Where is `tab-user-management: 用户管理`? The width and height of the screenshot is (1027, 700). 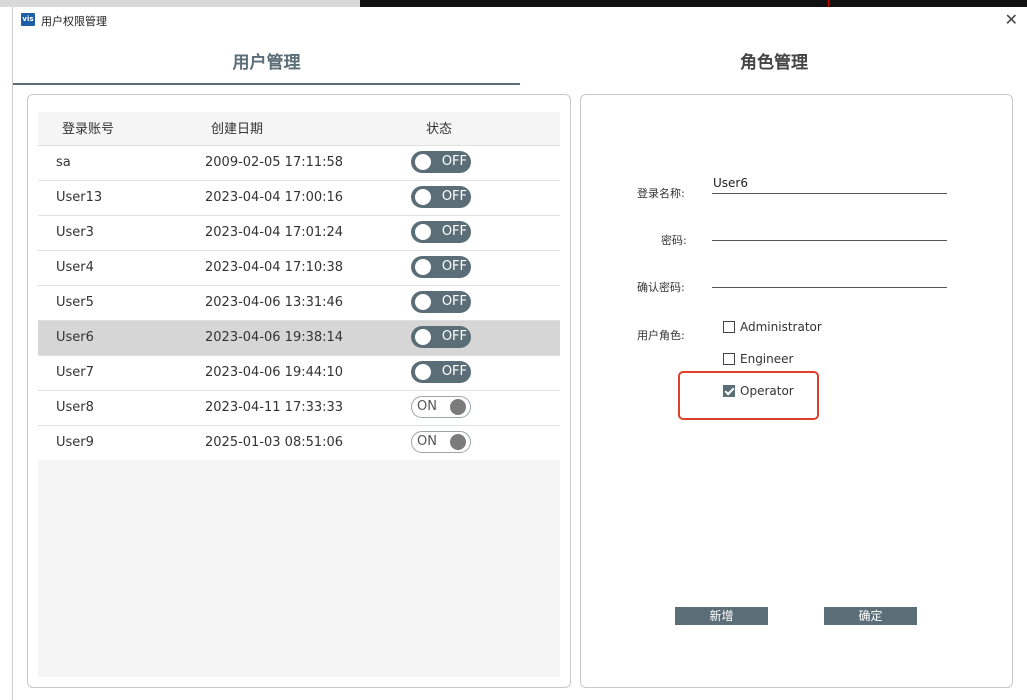
tab-user-management: 用户管理 is located at coordinates (266, 64).